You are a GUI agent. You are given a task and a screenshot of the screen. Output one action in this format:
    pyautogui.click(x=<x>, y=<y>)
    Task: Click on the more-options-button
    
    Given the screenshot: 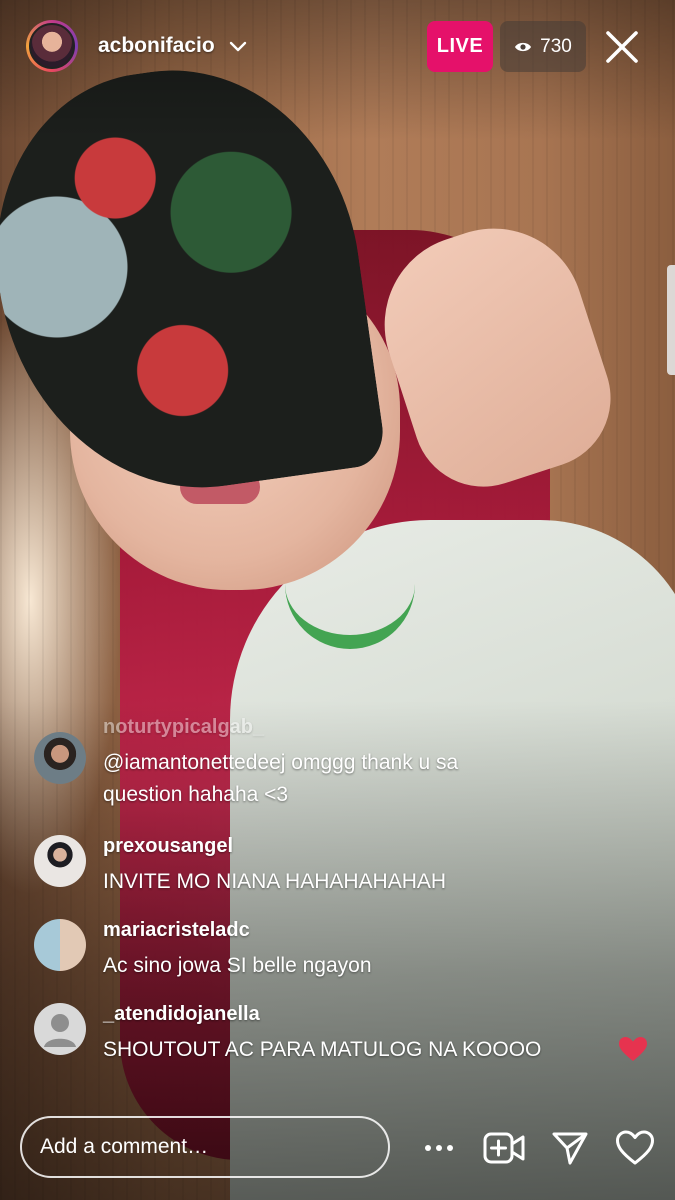 What is the action you would take?
    pyautogui.click(x=439, y=1148)
    